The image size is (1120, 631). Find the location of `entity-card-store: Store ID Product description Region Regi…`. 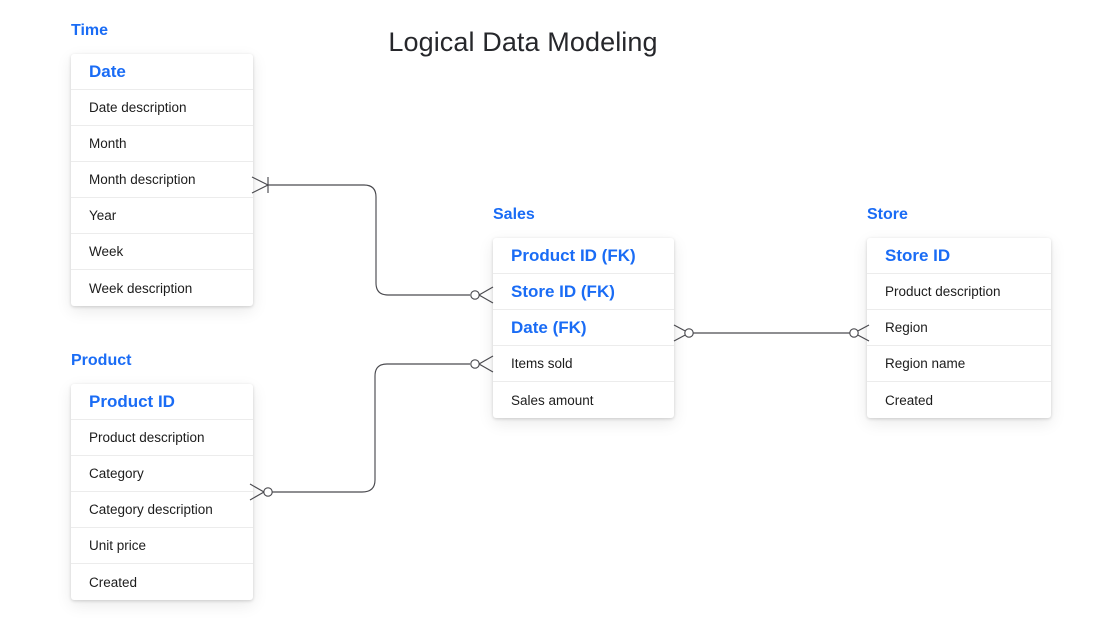

entity-card-store: Store ID Product description Region Regi… is located at coordinates (959, 328).